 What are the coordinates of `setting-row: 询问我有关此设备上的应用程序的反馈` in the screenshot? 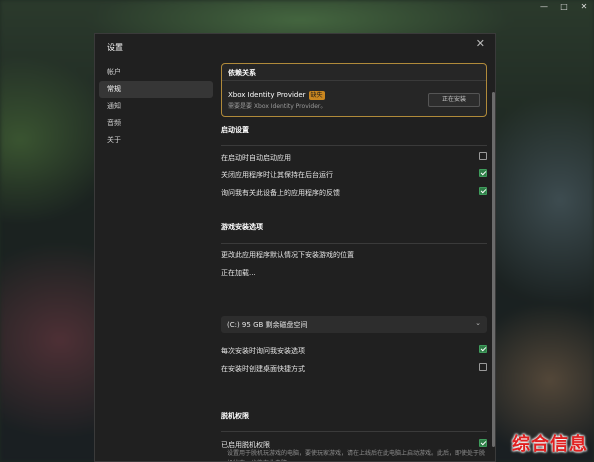 It's located at (354, 193).